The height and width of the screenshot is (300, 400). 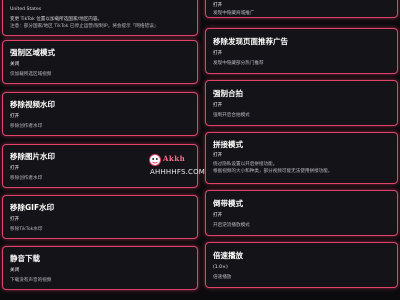 I want to click on gif-watermark-desc: 移除TikTok水印, so click(x=26, y=229).